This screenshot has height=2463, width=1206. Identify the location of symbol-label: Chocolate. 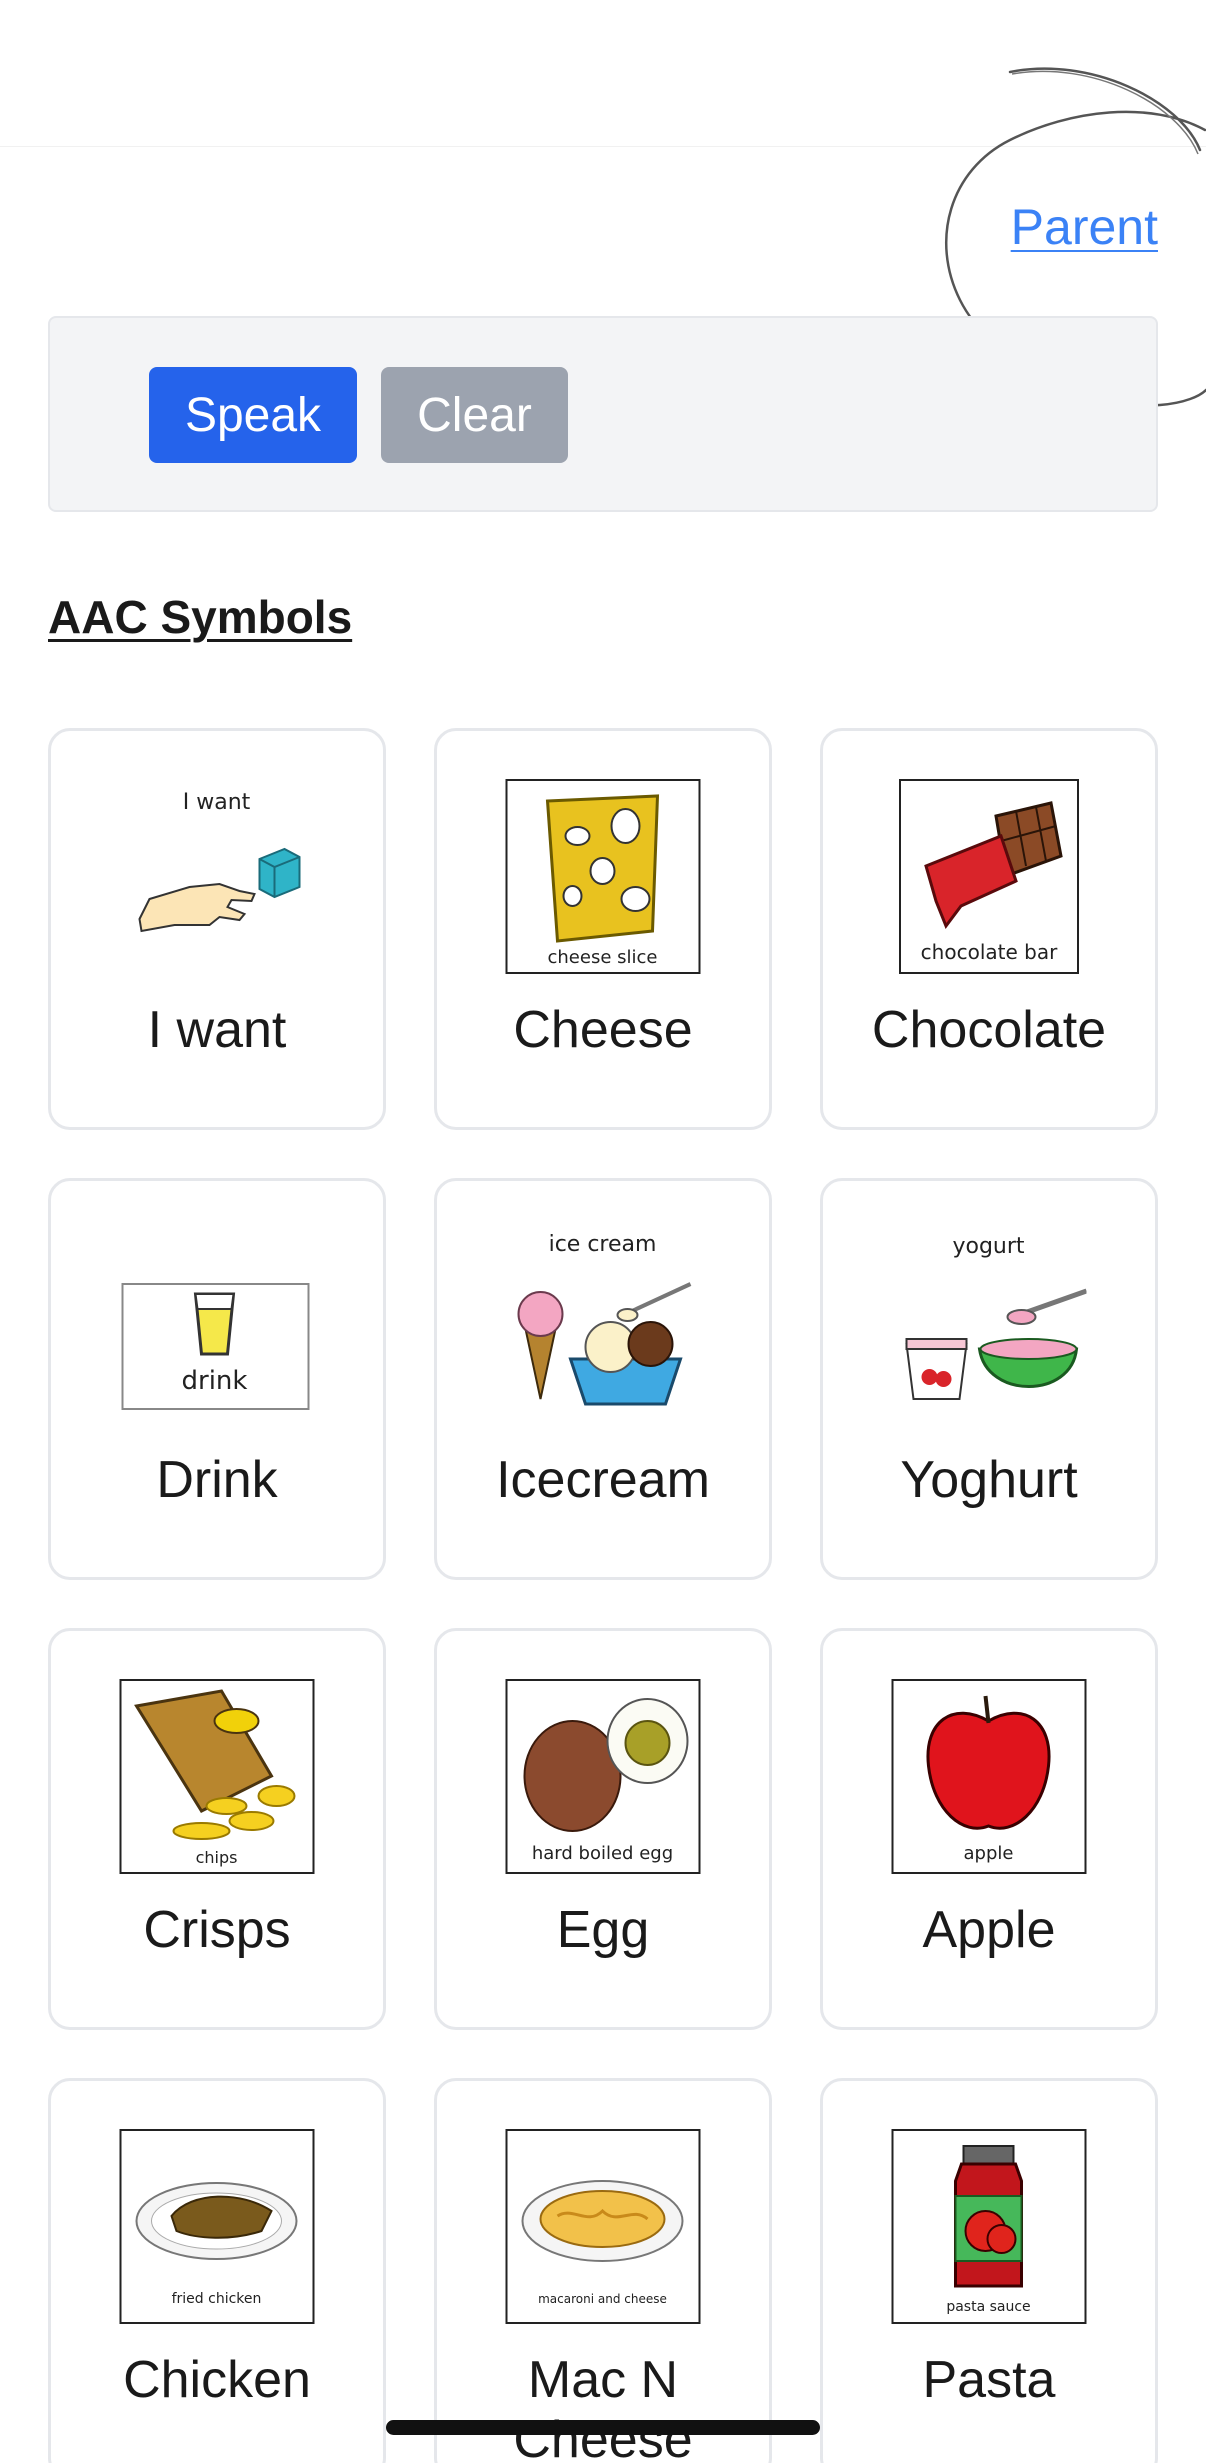
(989, 1030).